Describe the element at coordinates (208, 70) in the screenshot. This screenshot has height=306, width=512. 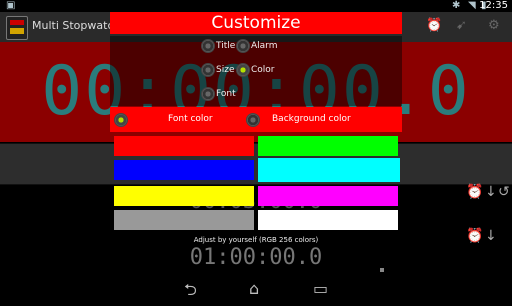
I see `radio-size` at that location.